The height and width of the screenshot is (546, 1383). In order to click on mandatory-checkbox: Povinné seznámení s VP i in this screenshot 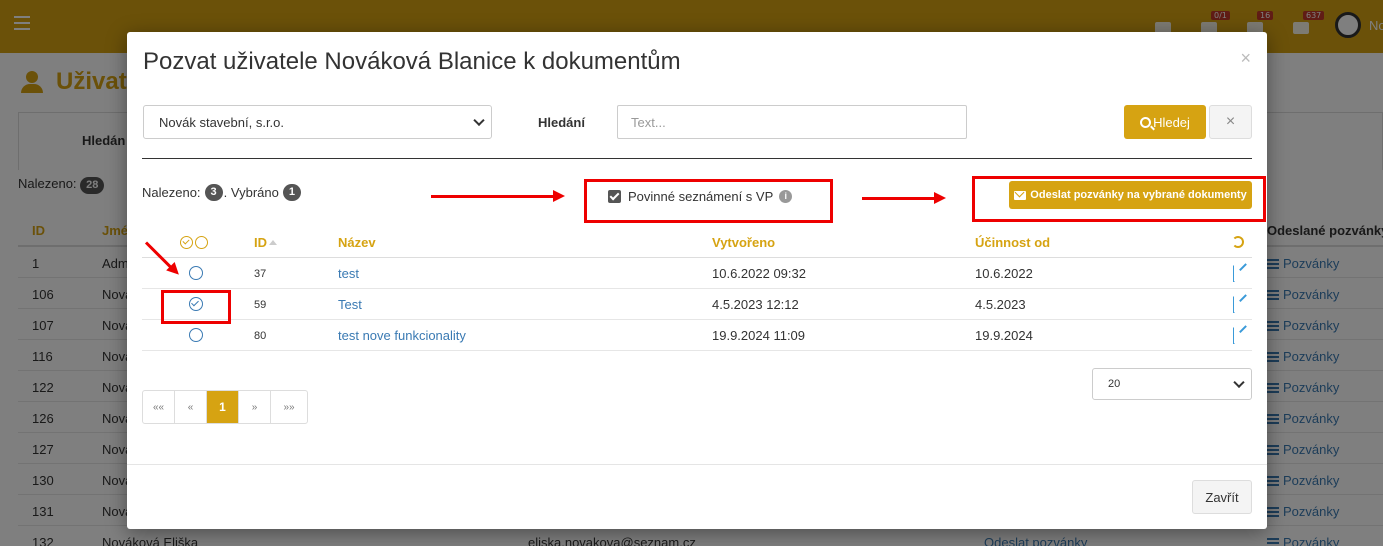, I will do `click(700, 196)`.